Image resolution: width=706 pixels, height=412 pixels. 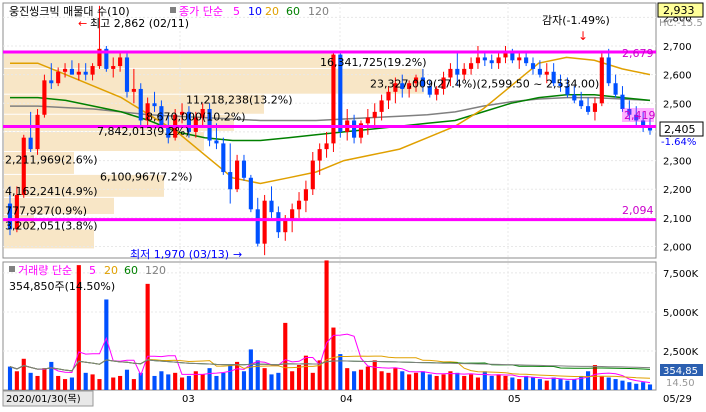 I want to click on price-change: -1.64%, so click(x=678, y=142).